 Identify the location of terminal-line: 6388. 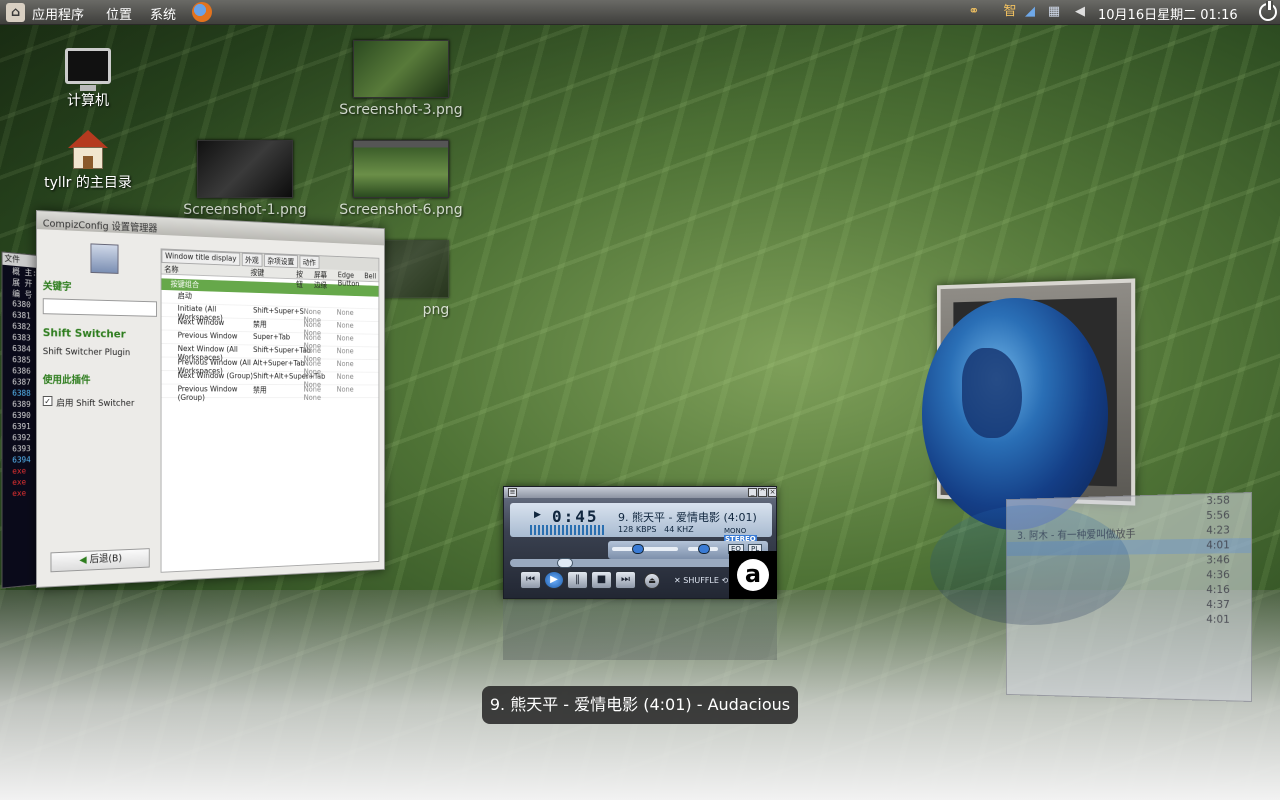
(21, 393).